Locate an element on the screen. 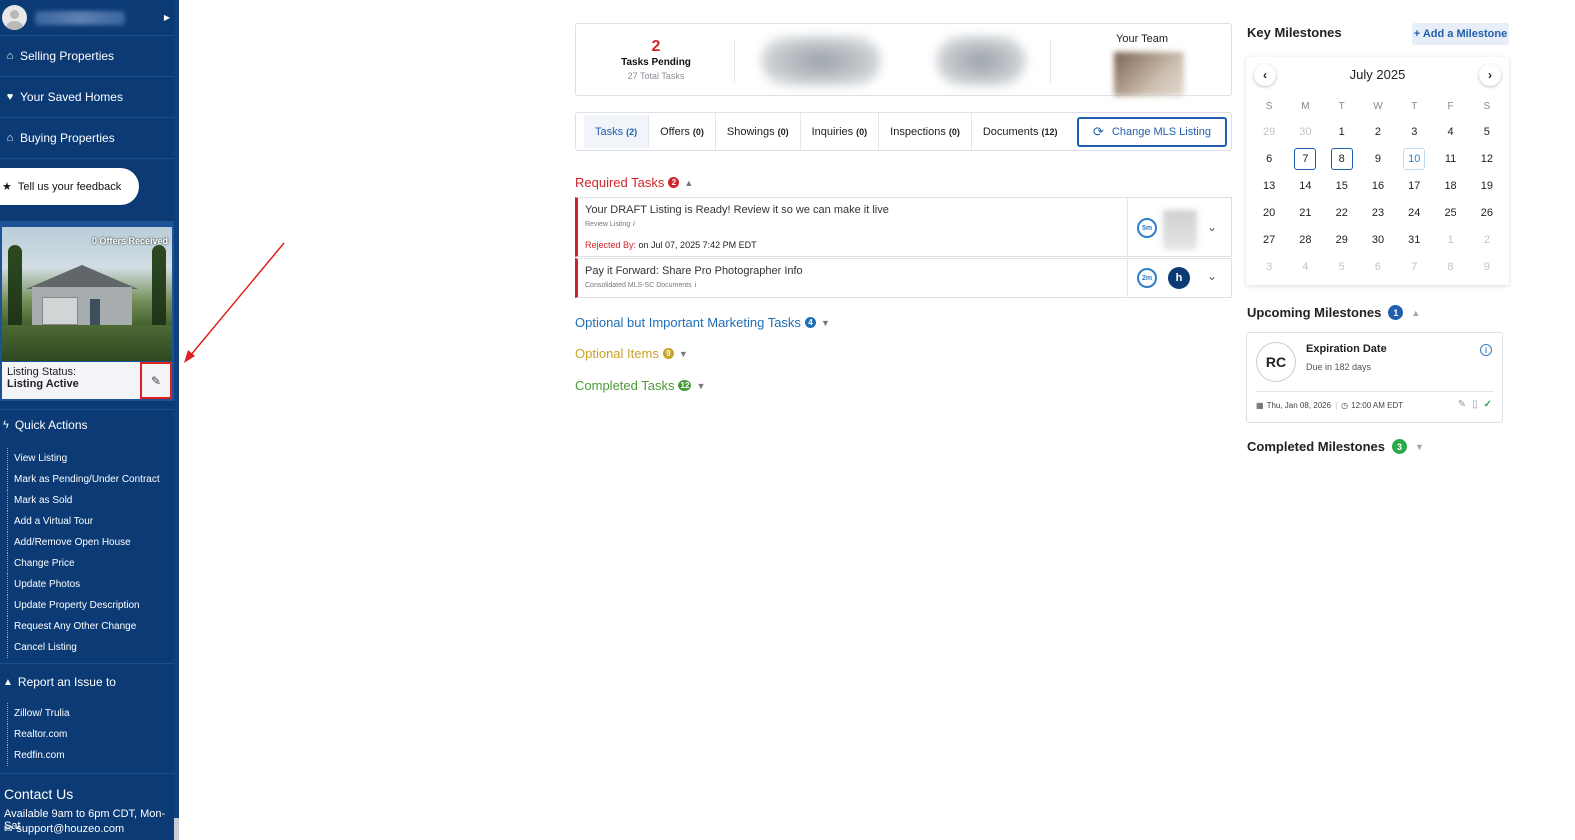 The width and height of the screenshot is (1575, 840). calendar-day: 20 is located at coordinates (1269, 212).